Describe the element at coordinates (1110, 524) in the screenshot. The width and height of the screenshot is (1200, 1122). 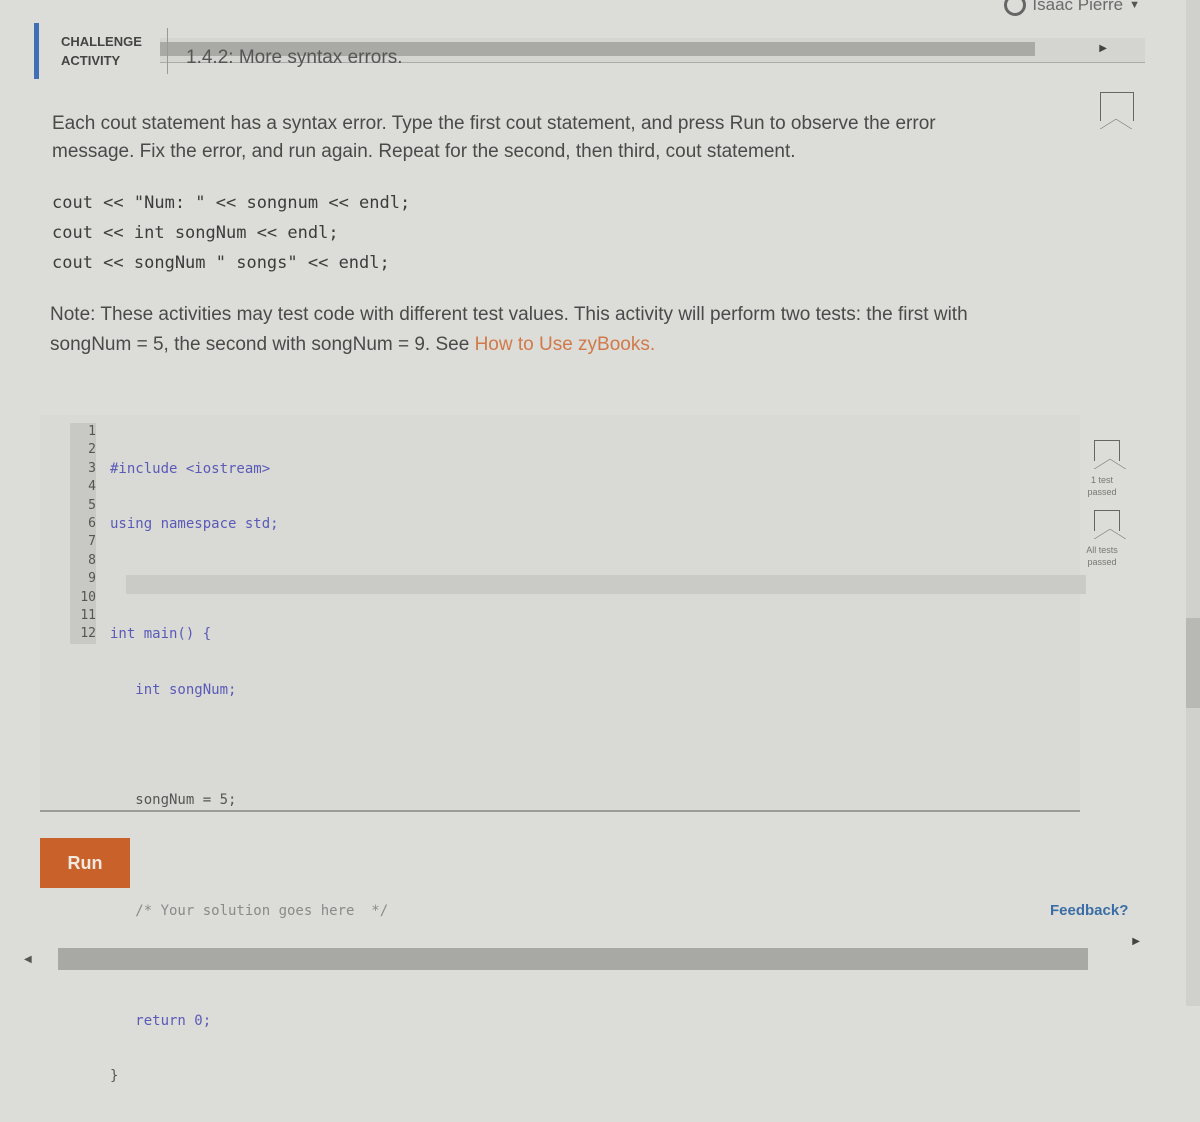
I see `all-tests-status-icon` at that location.